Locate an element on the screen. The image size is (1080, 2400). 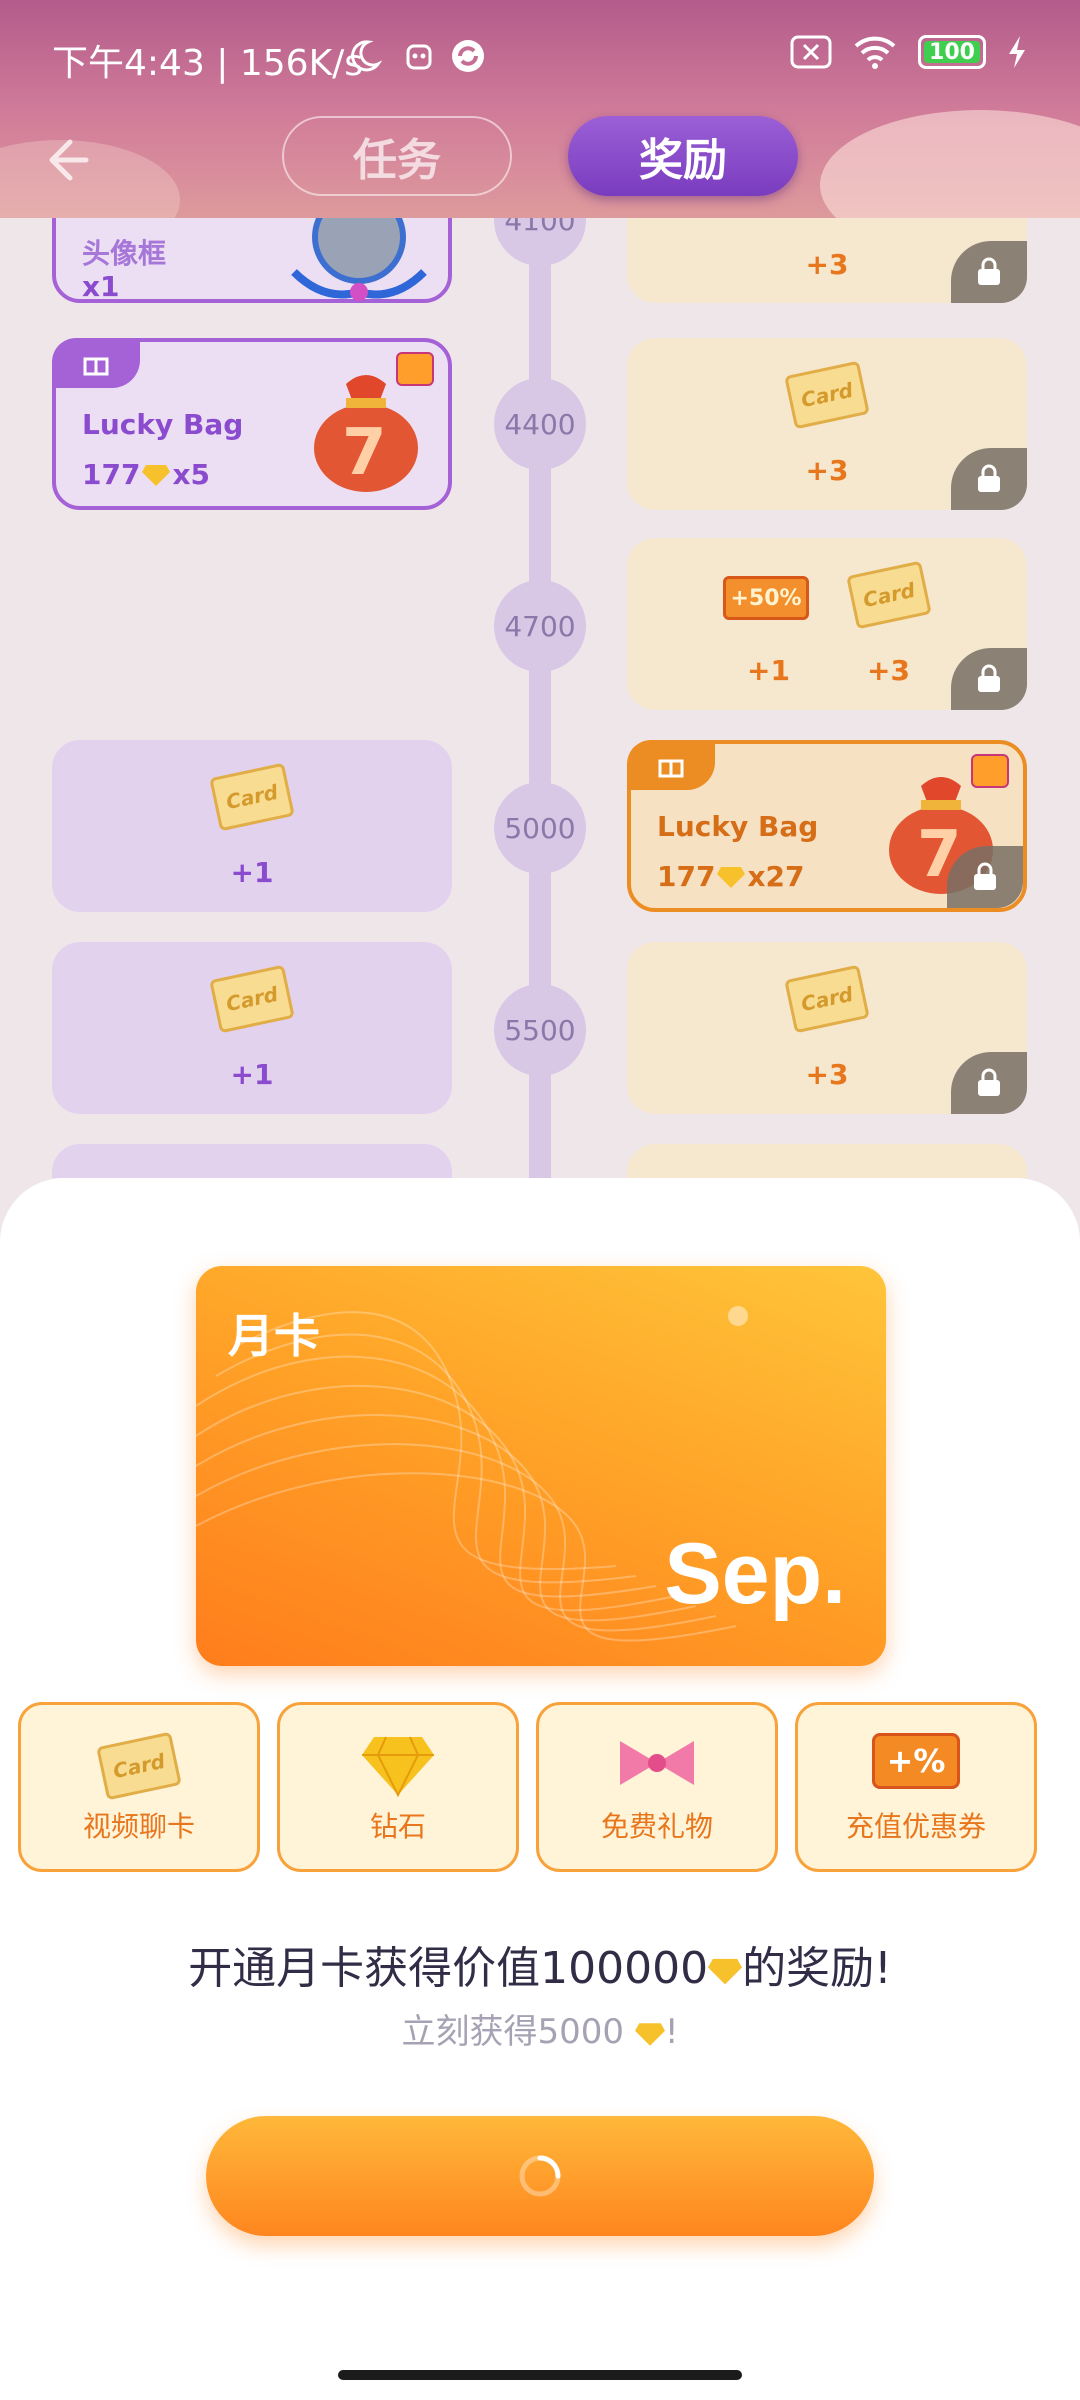
battery-indicator: 100 is located at coordinates (952, 52).